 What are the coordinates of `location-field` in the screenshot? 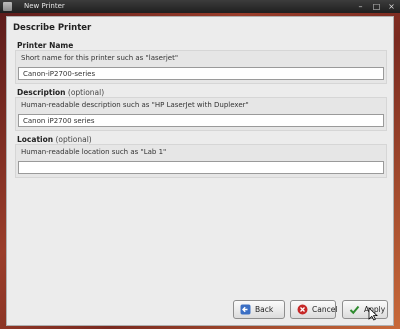 It's located at (201, 167).